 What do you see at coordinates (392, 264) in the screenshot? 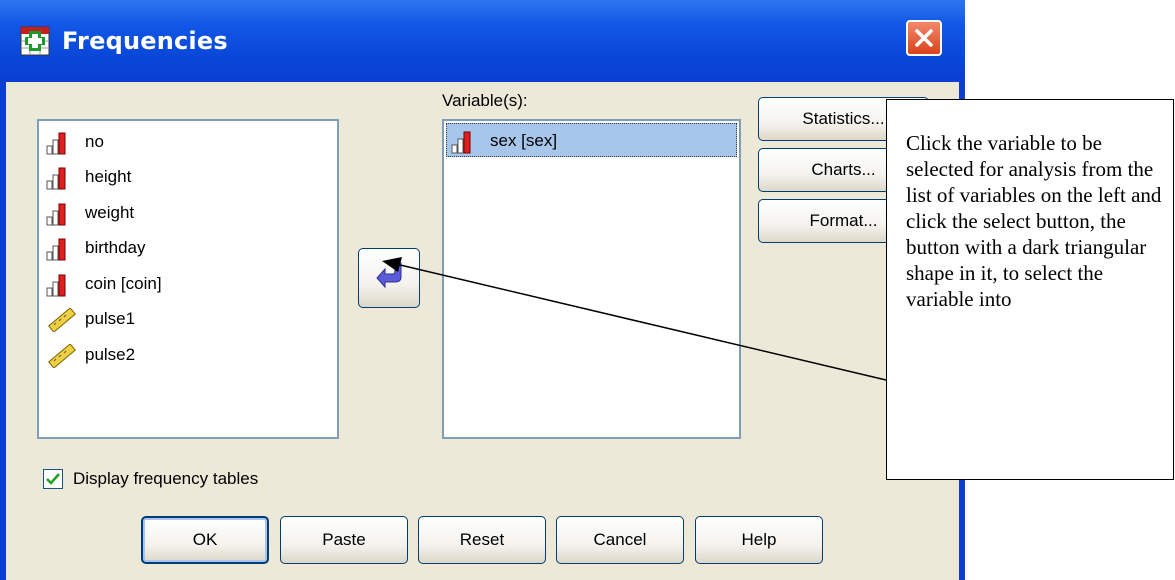
I see `arrow-head` at bounding box center [392, 264].